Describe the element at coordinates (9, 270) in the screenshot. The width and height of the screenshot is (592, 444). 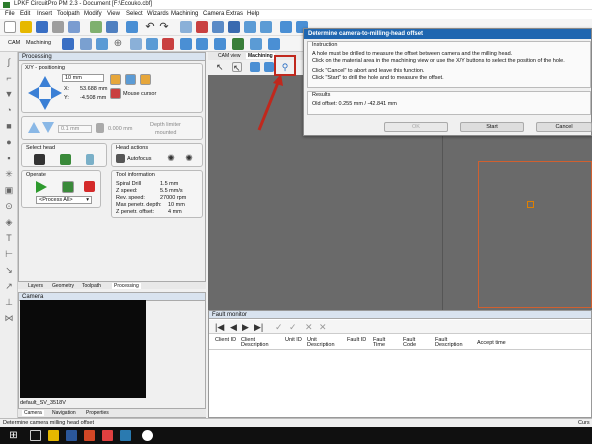
I see `mirror-tool-icon: ↘` at that location.